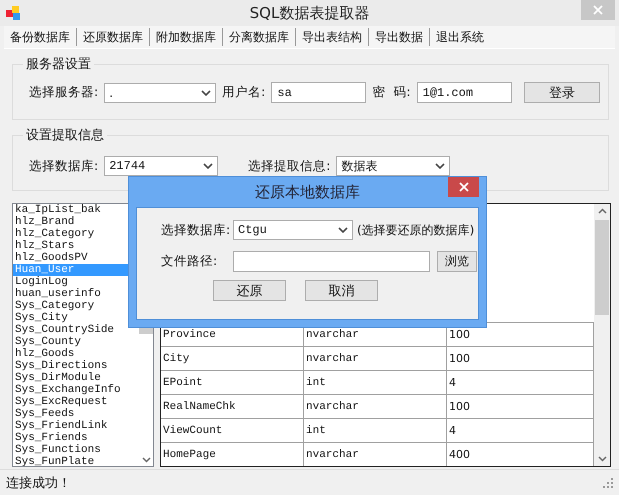 The width and height of the screenshot is (619, 495). Describe the element at coordinates (232, 454) in the screenshot. I see `table-cell: HomePage` at that location.